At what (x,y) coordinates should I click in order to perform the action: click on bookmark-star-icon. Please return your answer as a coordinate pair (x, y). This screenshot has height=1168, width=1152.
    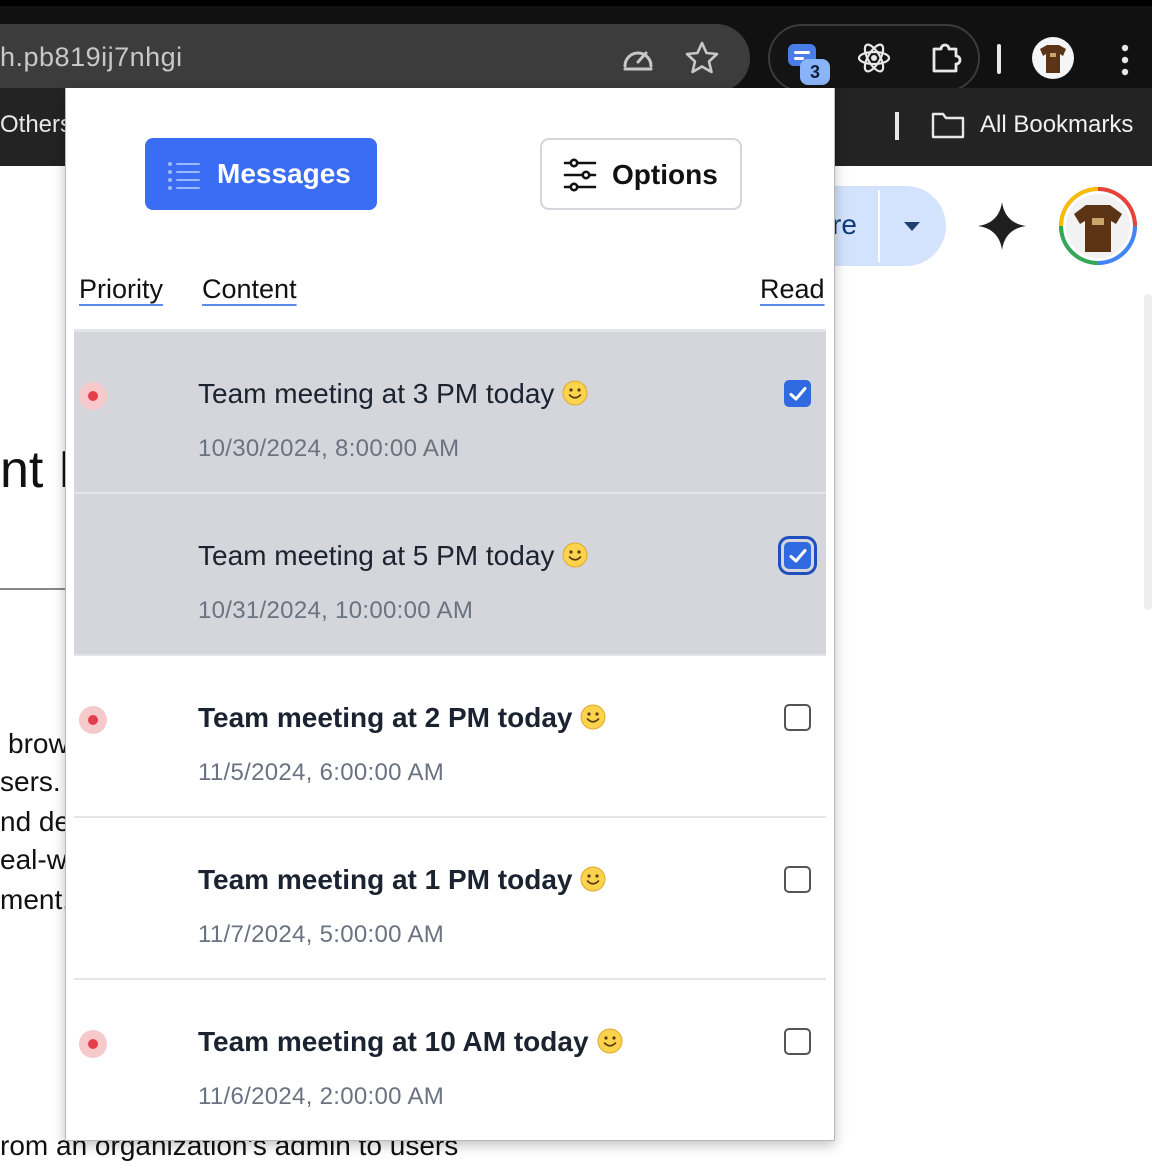
    Looking at the image, I should click on (702, 58).